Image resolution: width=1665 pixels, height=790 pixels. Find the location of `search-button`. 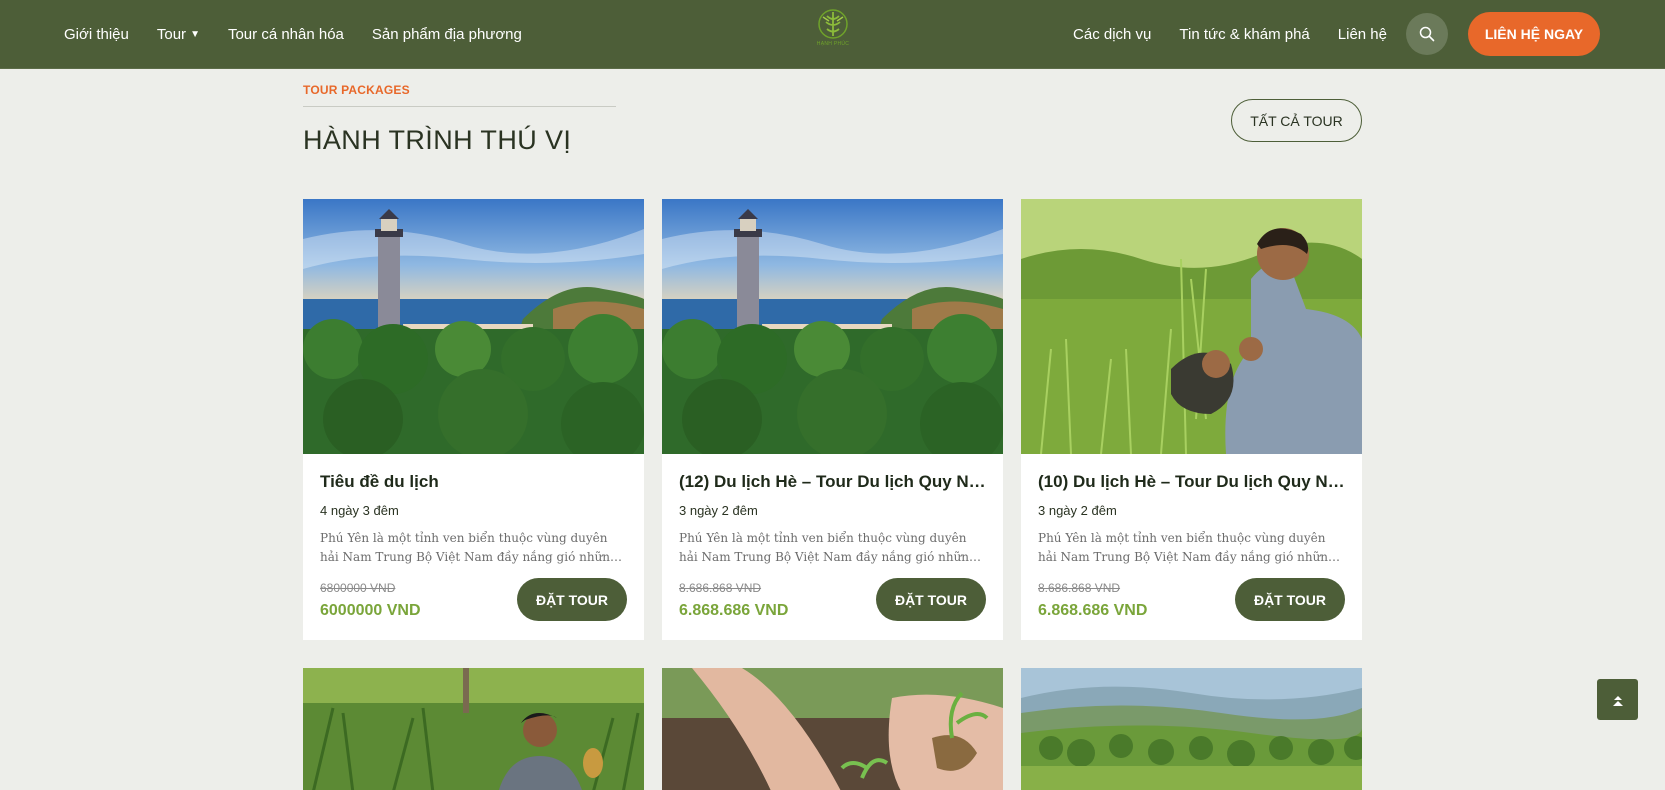

search-button is located at coordinates (1427, 34).